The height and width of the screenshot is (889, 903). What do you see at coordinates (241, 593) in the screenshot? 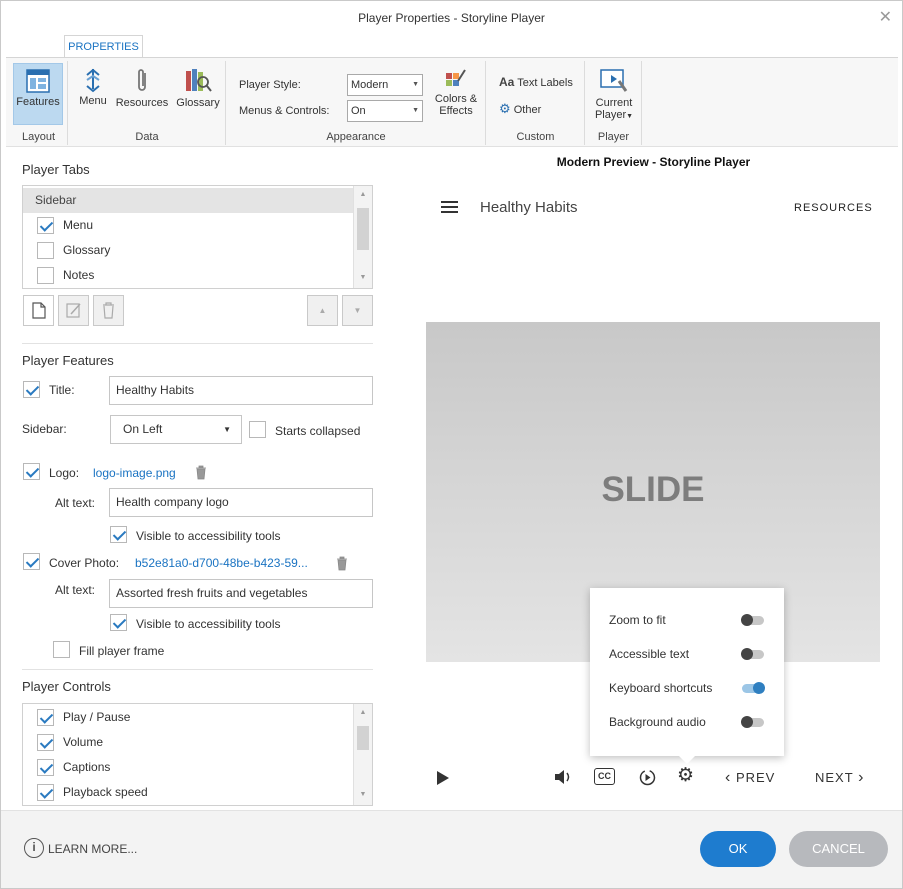
I see `cover-alt-input: Assorted fresh fruits and vegetables` at bounding box center [241, 593].